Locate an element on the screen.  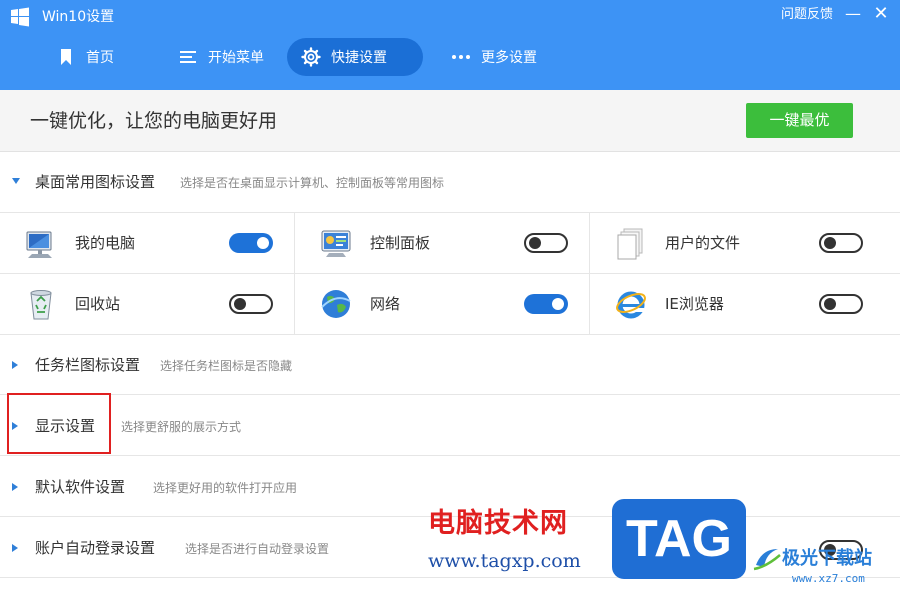
watermark-logo-title: 极光下载站 is located at coordinates (827, 558).